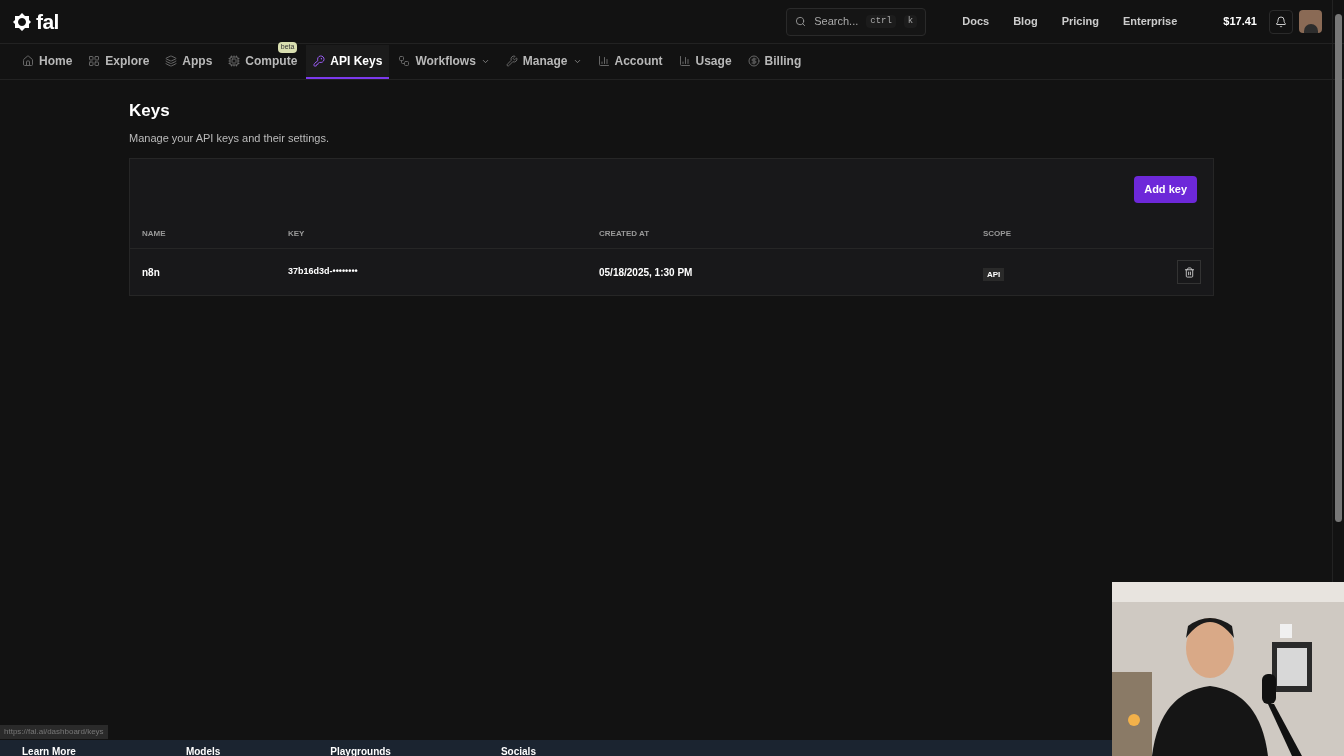 This screenshot has height=756, width=1344. Describe the element at coordinates (1080, 21) in the screenshot. I see `header-link: Pricing` at that location.